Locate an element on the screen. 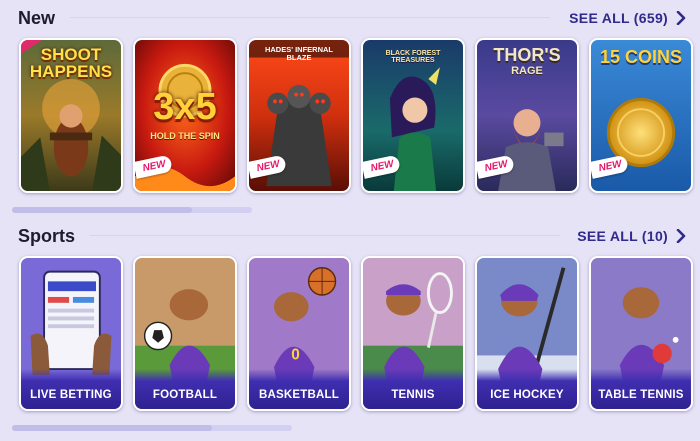 This screenshot has height=441, width=700. sport-card-football: FOOTBALL is located at coordinates (185, 333).